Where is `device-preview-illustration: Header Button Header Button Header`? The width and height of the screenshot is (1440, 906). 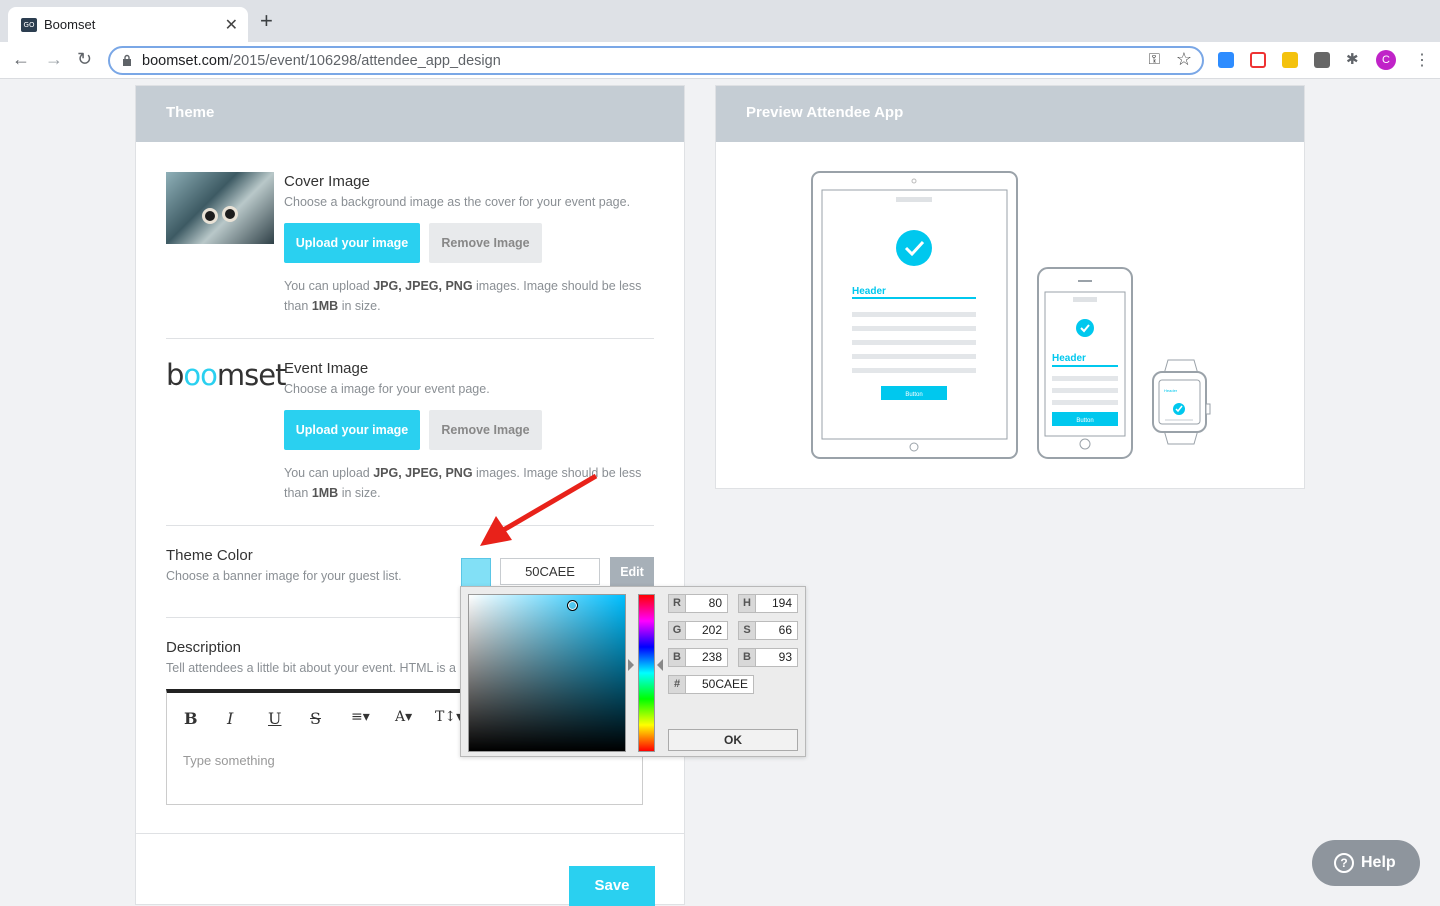
device-preview-illustration: Header Button Header Button Header is located at coordinates (1011, 315).